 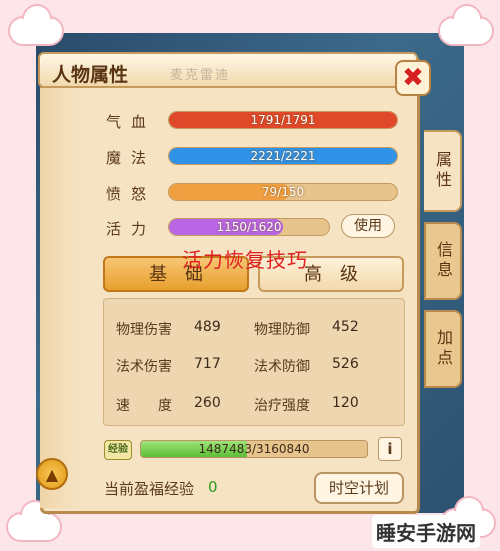 I want to click on rage-bar: 79/150, so click(x=283, y=192).